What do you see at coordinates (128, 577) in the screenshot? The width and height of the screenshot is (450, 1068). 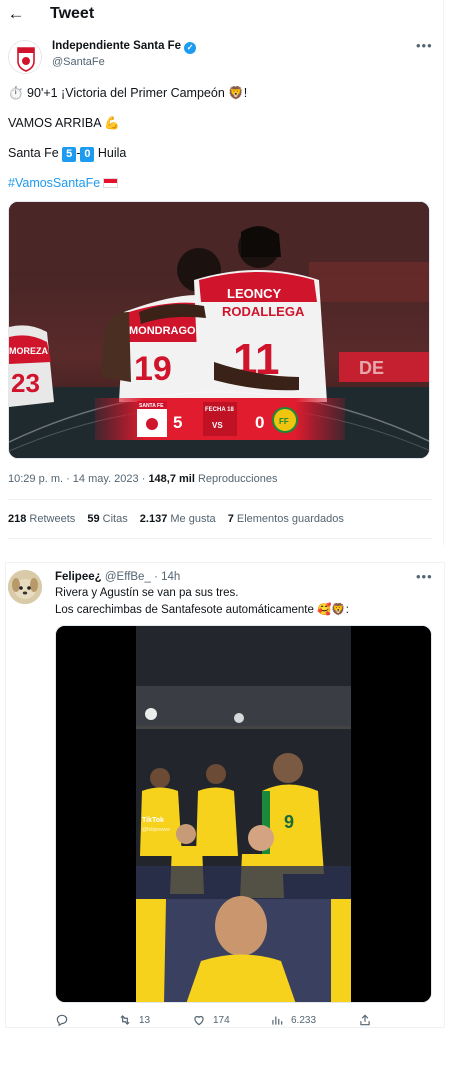 I see `reply-author-handle: @EffBe_` at bounding box center [128, 577].